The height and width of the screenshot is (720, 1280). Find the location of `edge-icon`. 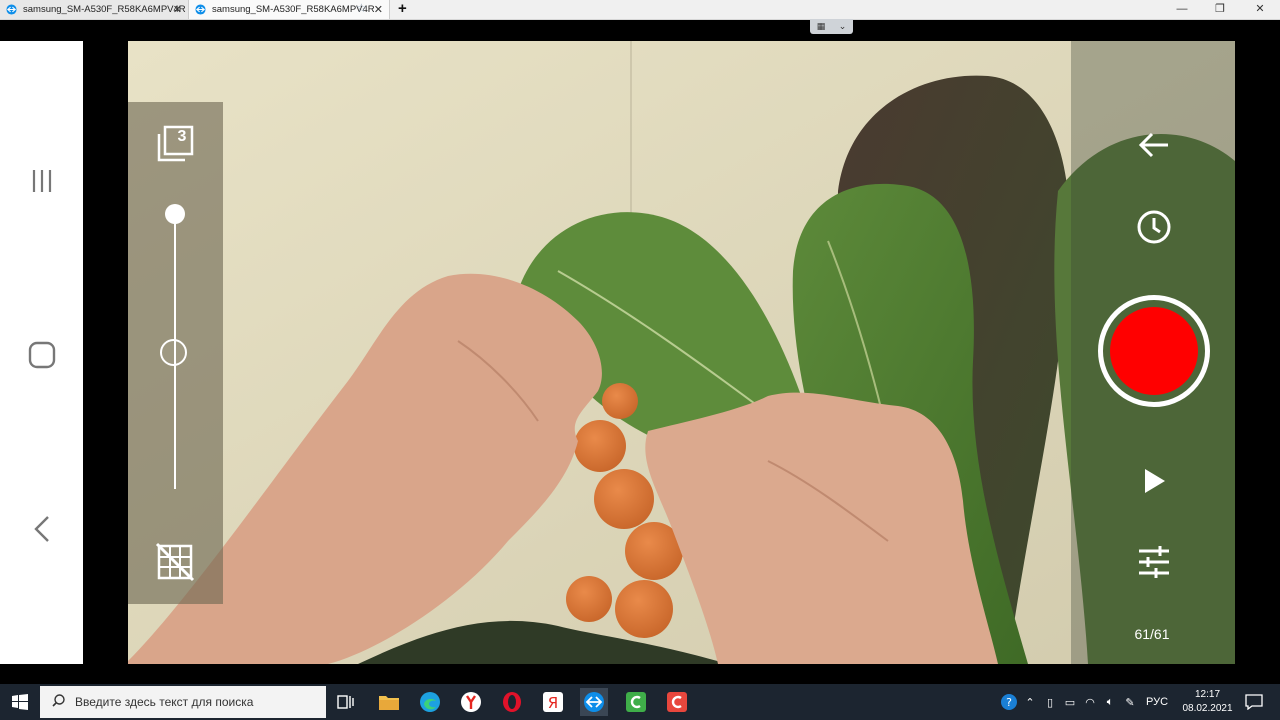

edge-icon is located at coordinates (430, 702).